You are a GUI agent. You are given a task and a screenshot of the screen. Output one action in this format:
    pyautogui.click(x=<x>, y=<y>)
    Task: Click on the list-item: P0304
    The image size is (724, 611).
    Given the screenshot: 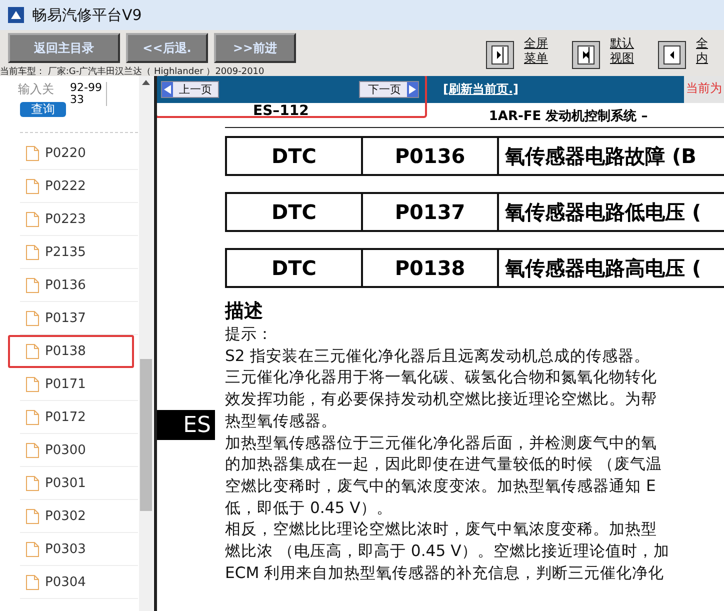 What is the action you would take?
    pyautogui.click(x=79, y=582)
    